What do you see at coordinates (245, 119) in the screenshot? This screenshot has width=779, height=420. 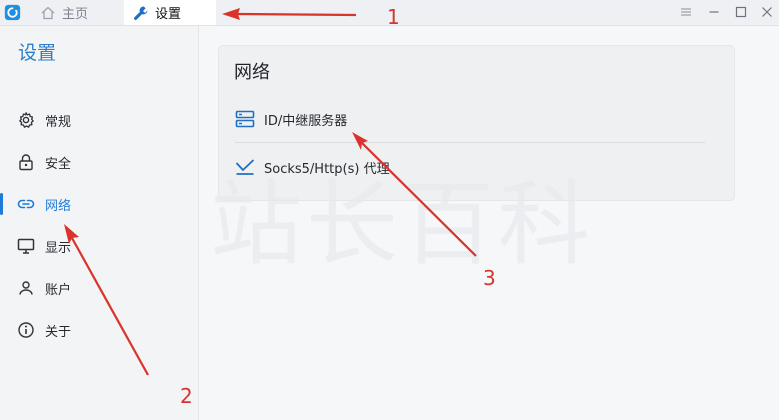 I see `server-icon` at bounding box center [245, 119].